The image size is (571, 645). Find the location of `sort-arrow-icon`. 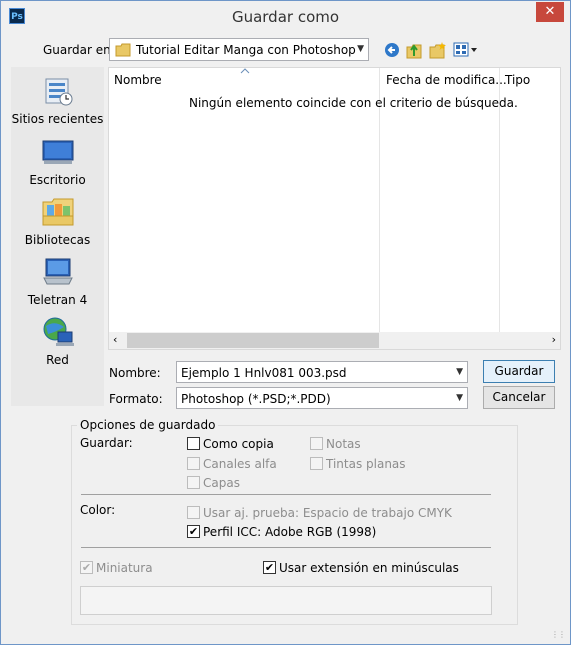

sort-arrow-icon is located at coordinates (245, 71).